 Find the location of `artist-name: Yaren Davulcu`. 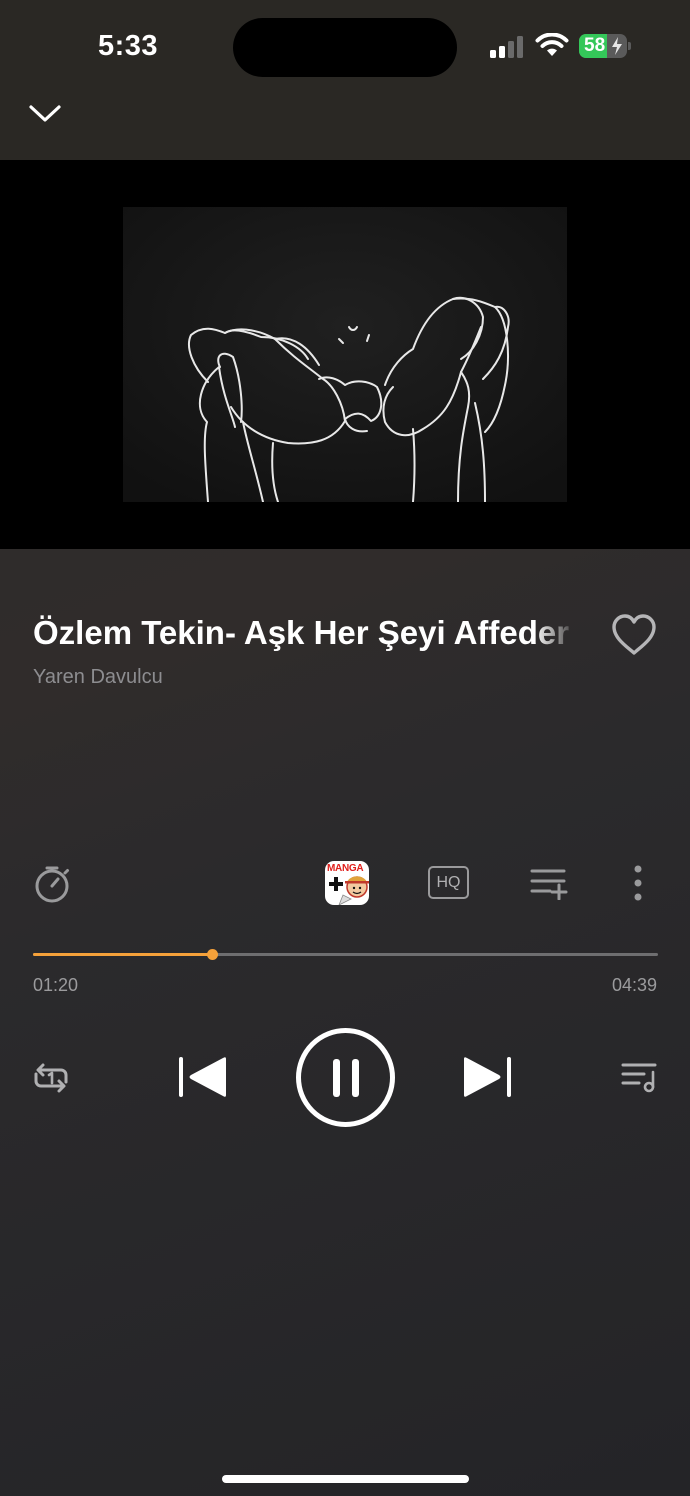

artist-name: Yaren Davulcu is located at coordinates (98, 677).